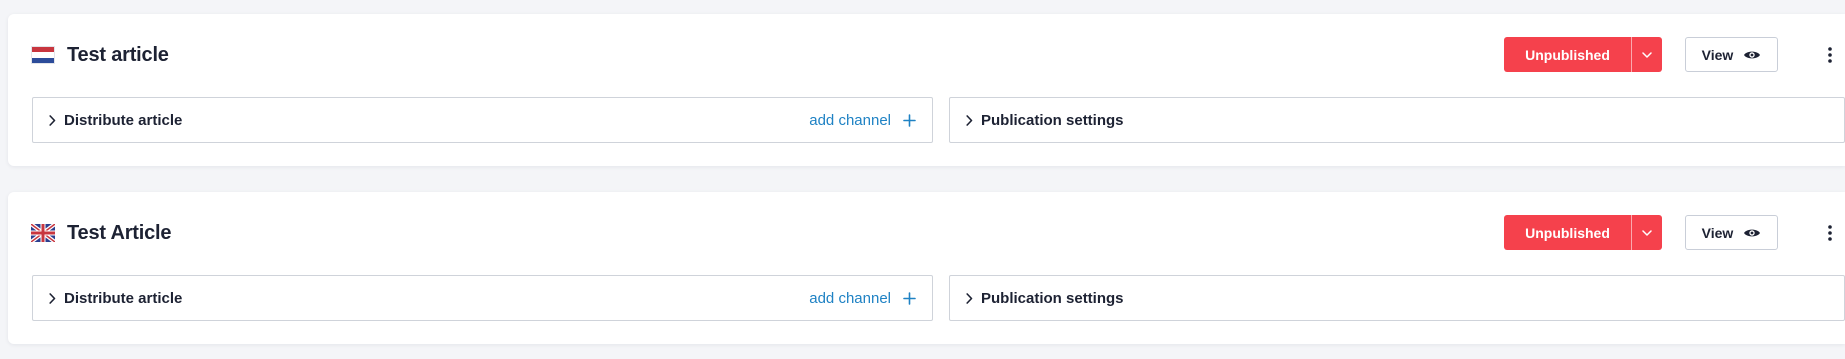  Describe the element at coordinates (118, 55) in the screenshot. I see `article-title: Test article` at that location.